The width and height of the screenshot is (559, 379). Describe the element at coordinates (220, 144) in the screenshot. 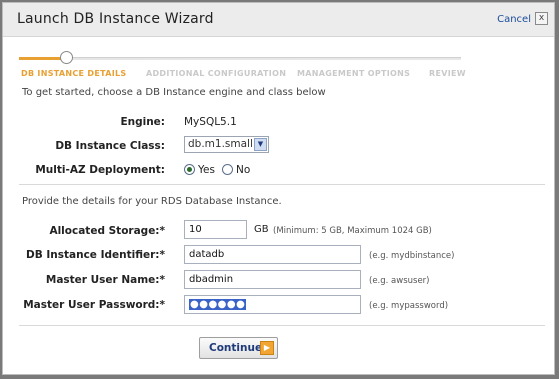

I see `instance-class-value: db.m1.small` at that location.